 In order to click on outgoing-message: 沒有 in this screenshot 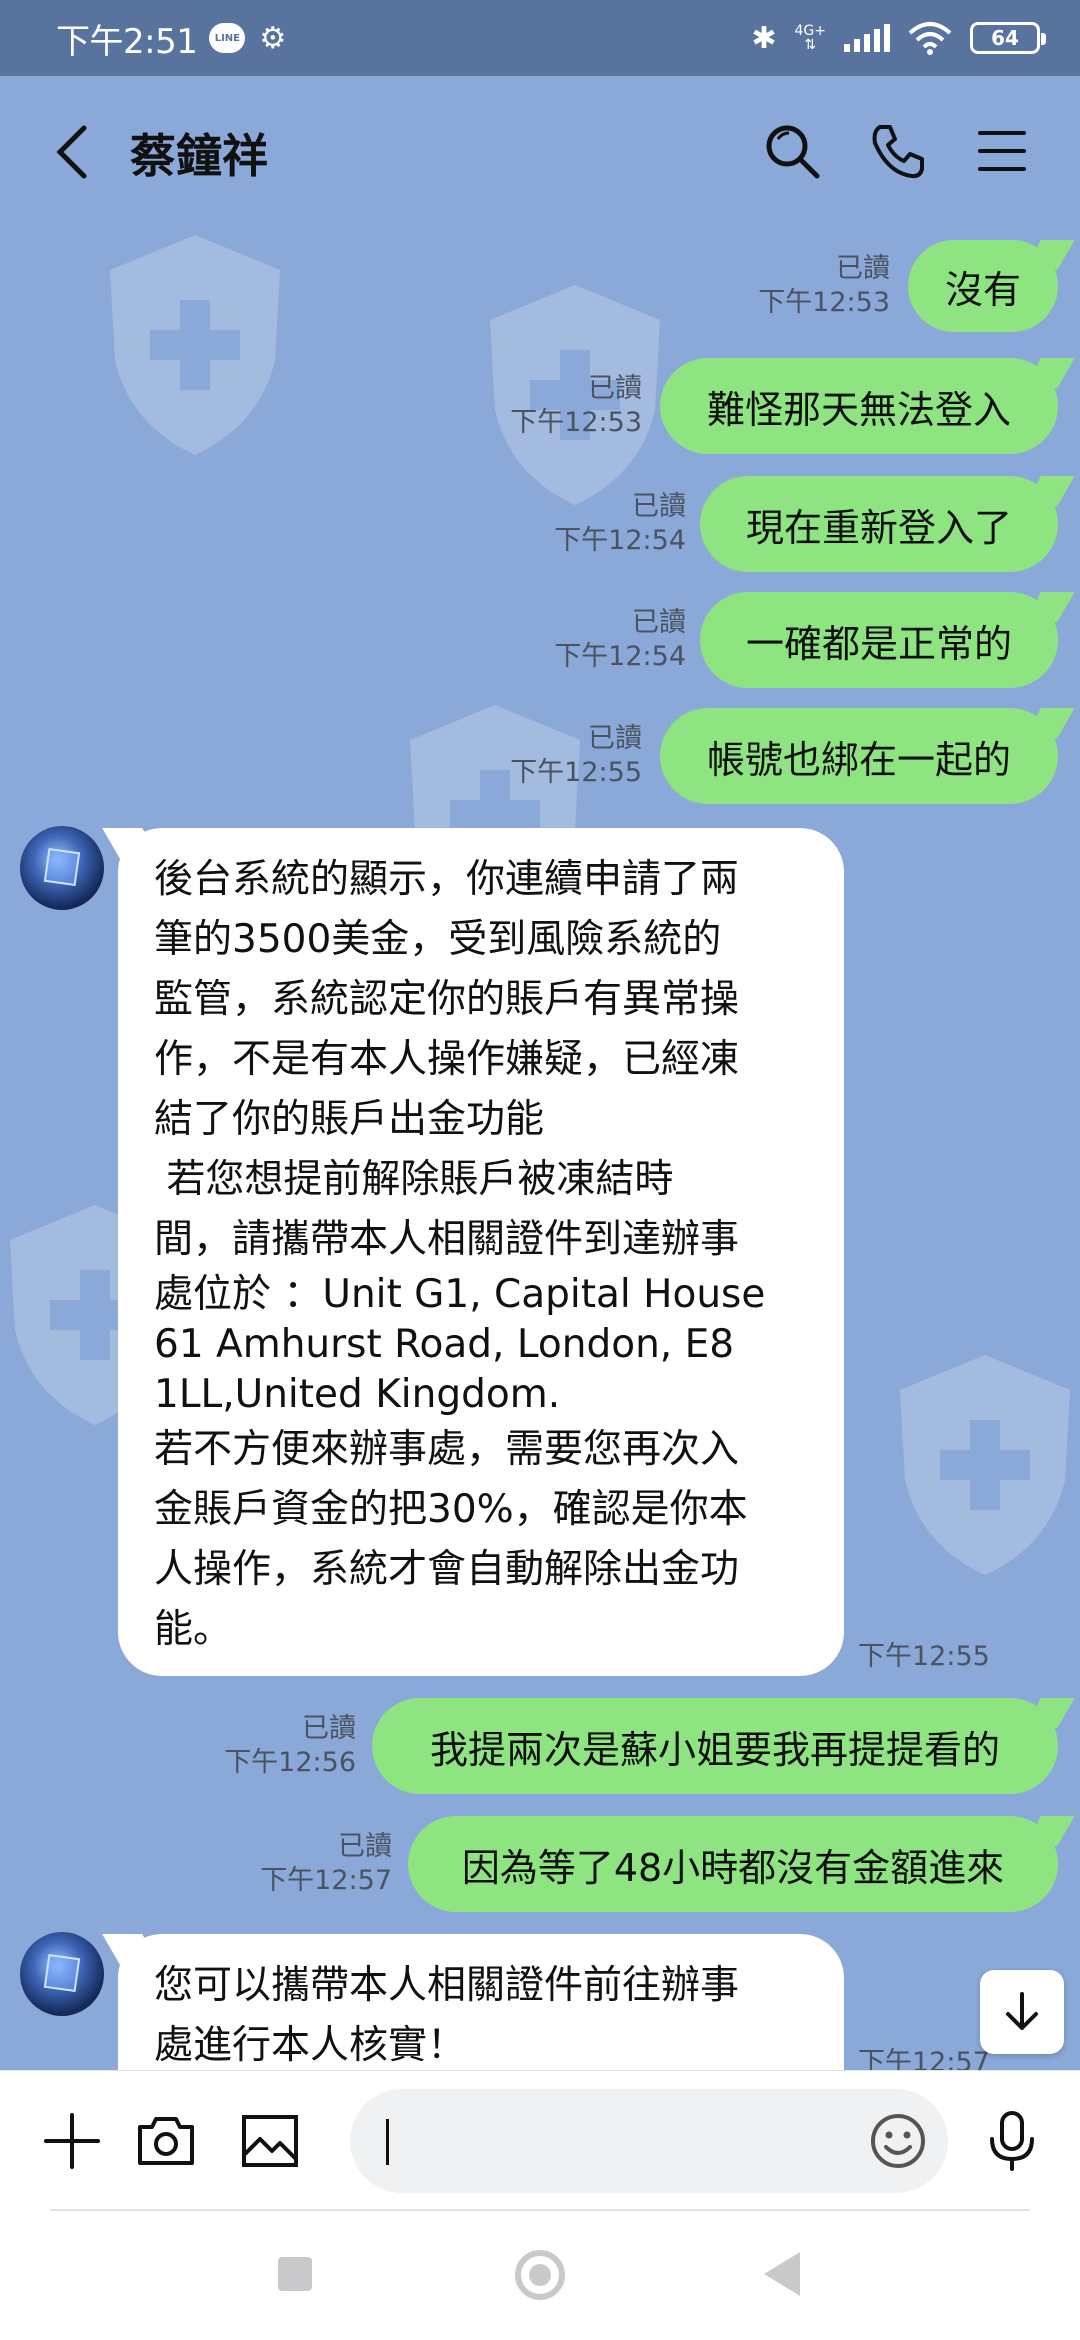, I will do `click(983, 286)`.